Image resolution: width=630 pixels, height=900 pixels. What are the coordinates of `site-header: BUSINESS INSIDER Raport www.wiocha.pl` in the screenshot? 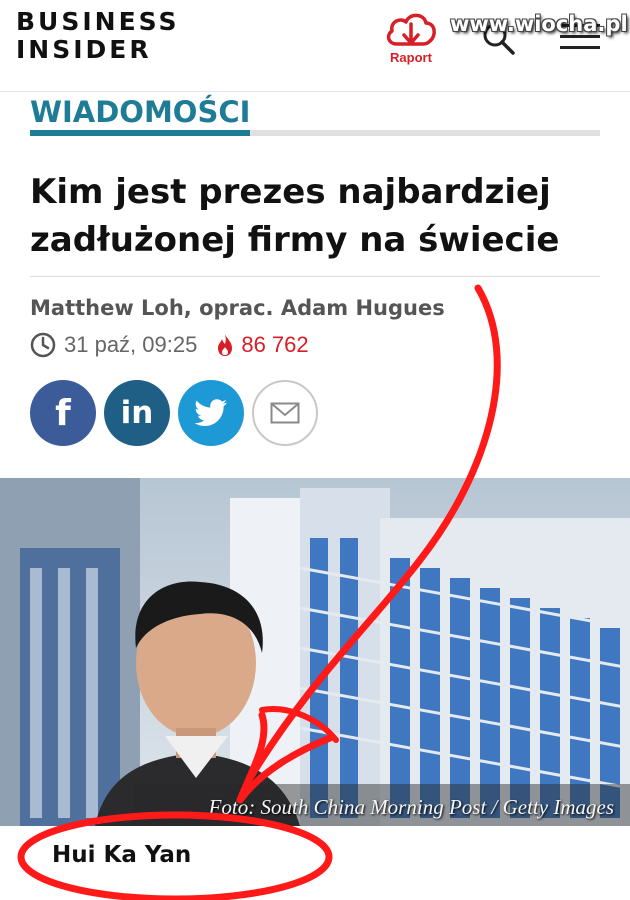 It's located at (315, 46).